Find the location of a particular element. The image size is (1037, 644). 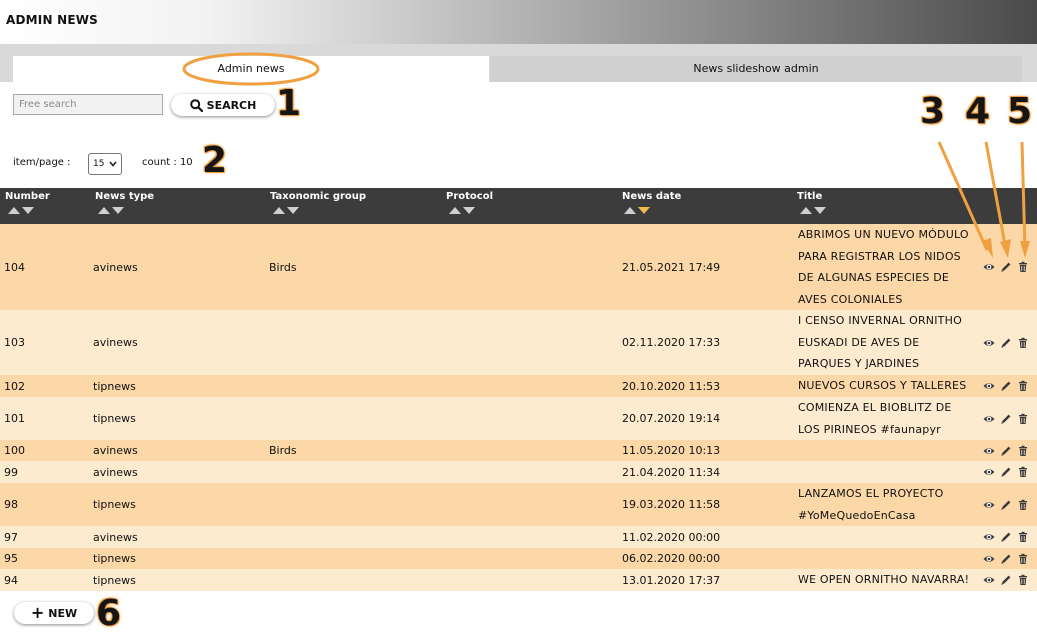

column-header-news-date: News date is located at coordinates (651, 196).